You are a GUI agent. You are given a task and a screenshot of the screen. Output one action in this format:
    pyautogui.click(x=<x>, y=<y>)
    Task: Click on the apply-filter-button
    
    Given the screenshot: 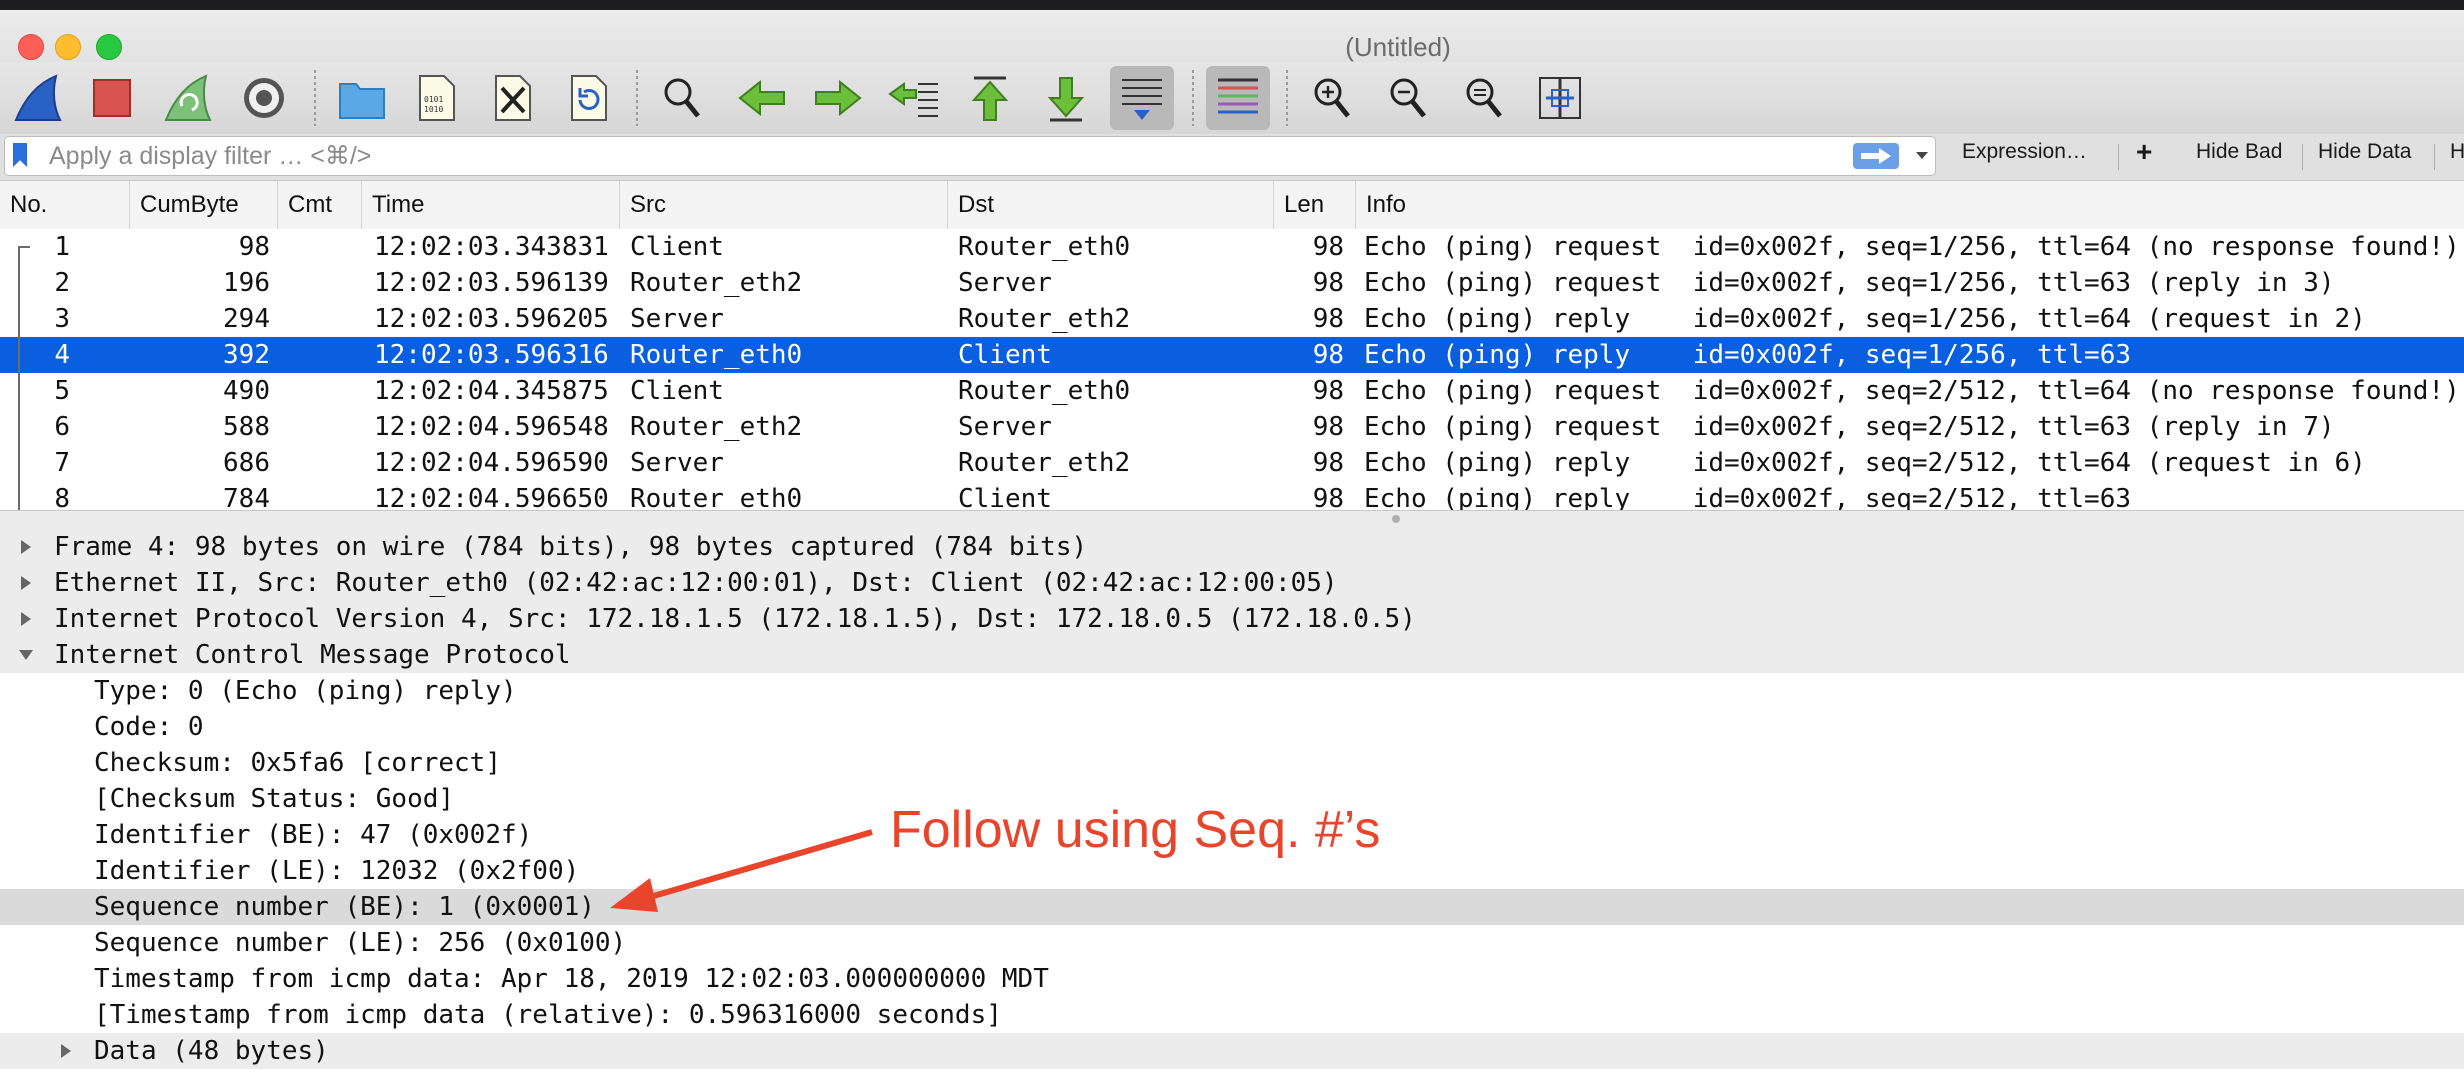 What is the action you would take?
    pyautogui.click(x=1876, y=156)
    